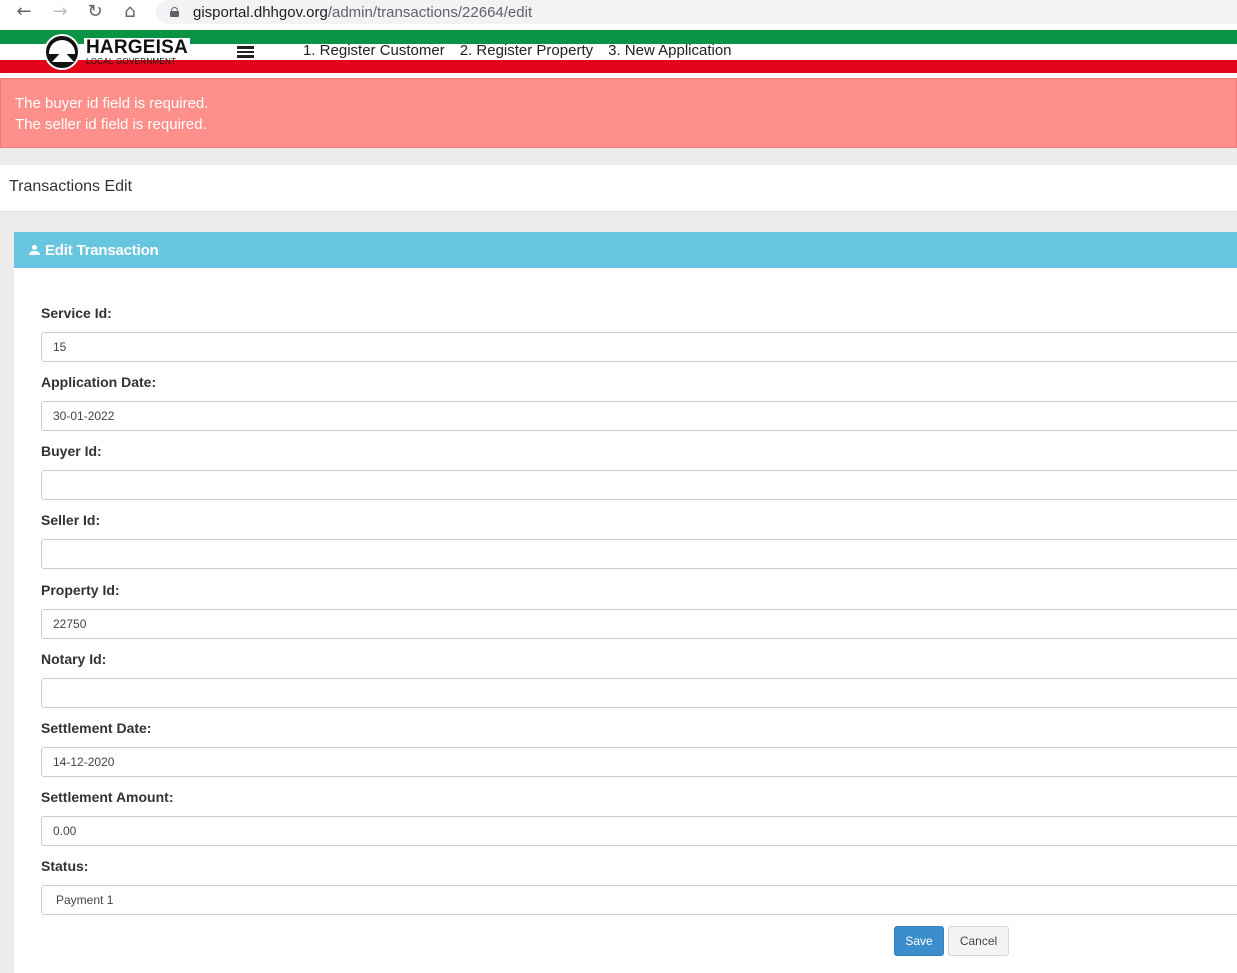 The width and height of the screenshot is (1237, 973). I want to click on settlement-amount-input: 0.00, so click(639, 831).